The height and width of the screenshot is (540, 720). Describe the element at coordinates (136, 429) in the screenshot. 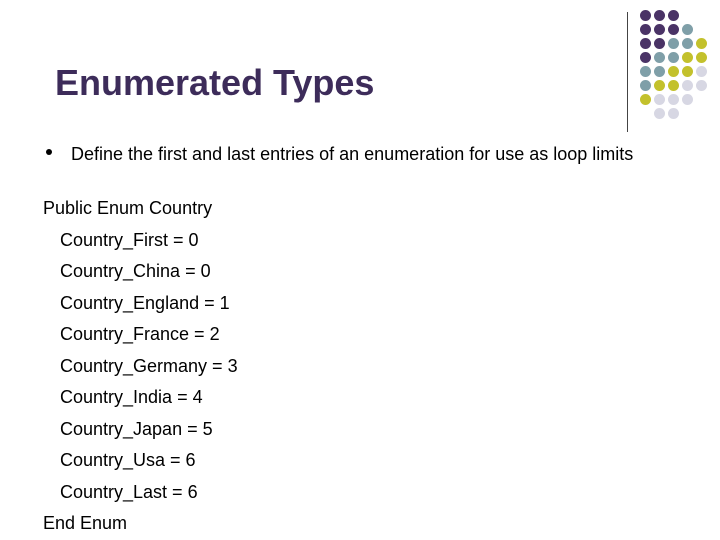

I see `enum-entry: Country_Japan = 5` at that location.